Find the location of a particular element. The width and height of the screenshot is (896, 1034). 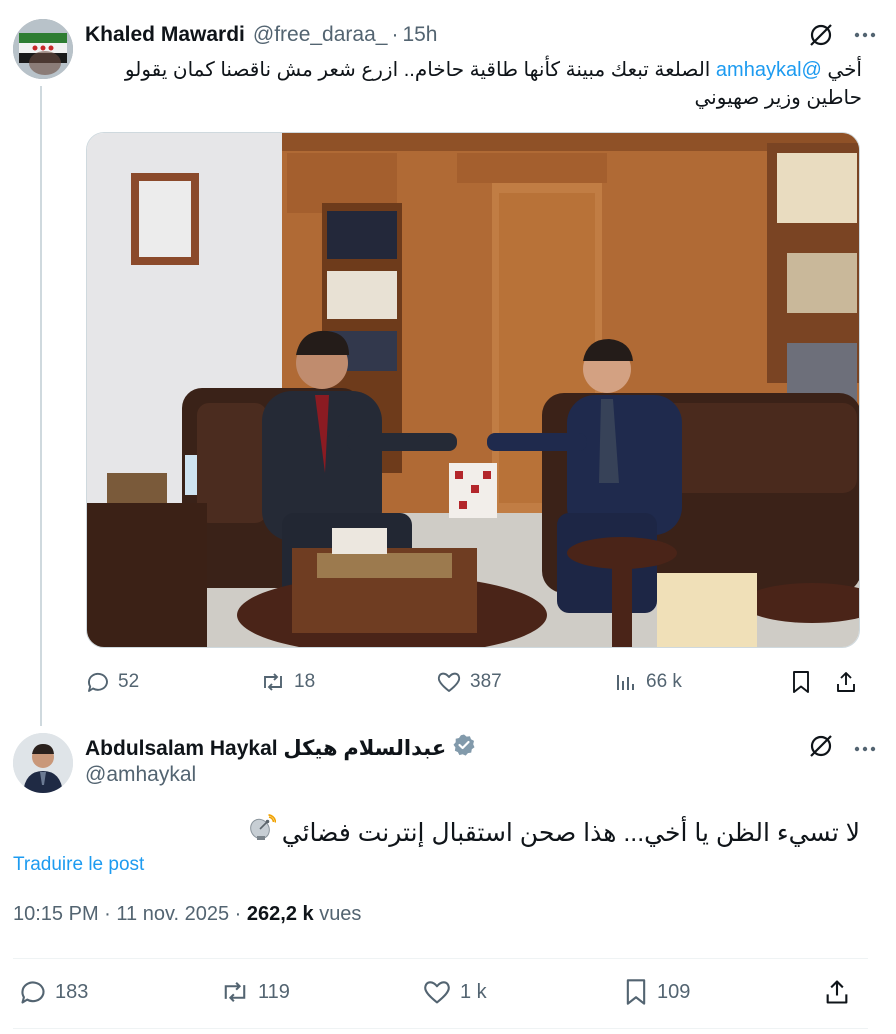

tweet-actions: 52 18 387 66 k is located at coordinates (473, 682).